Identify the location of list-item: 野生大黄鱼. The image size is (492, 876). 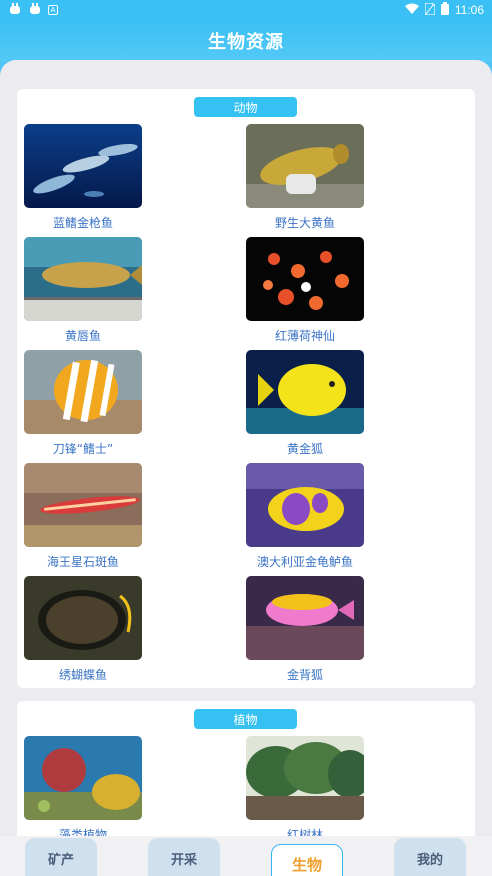
(305, 177).